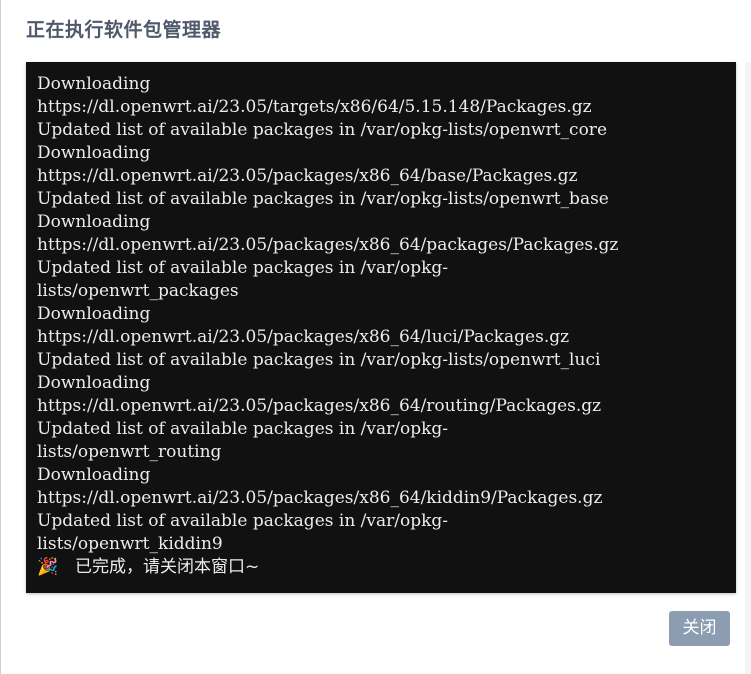 The height and width of the screenshot is (674, 751). What do you see at coordinates (129, 452) in the screenshot?
I see `console-line: lists/openwrt_routing` at bounding box center [129, 452].